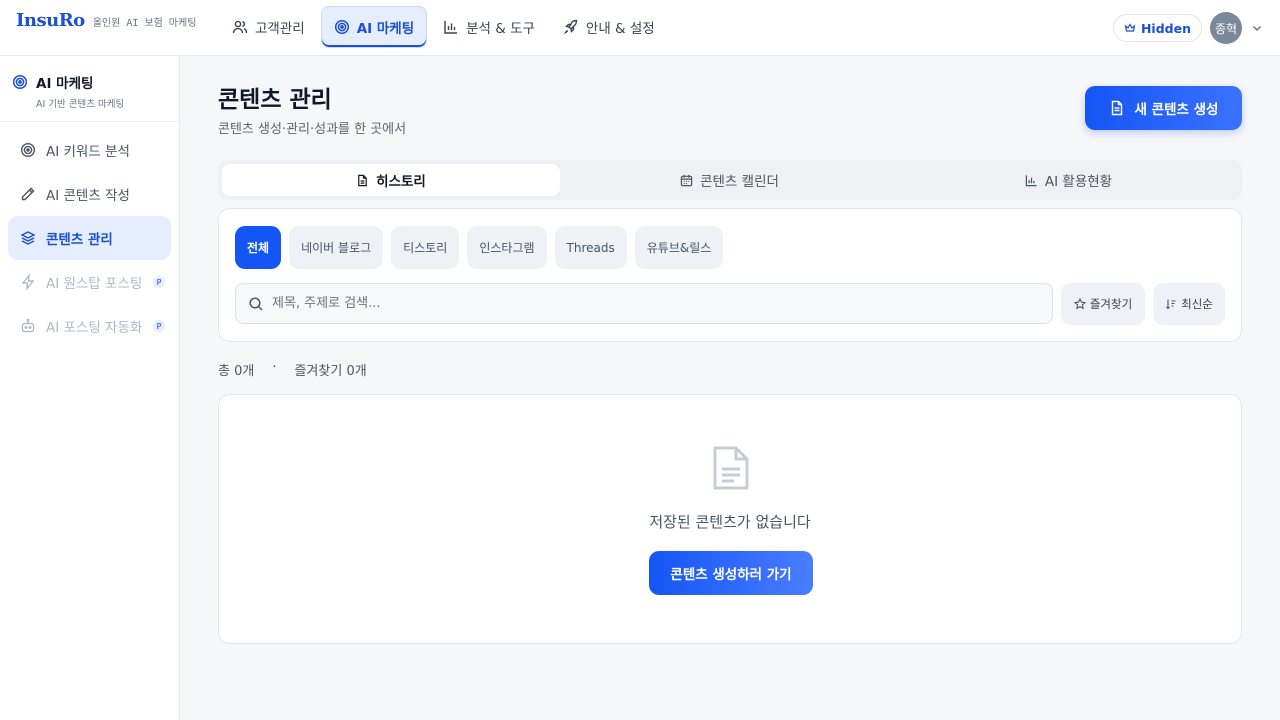 The width and height of the screenshot is (1280, 720). I want to click on avatar: 종혁, so click(1226, 28).